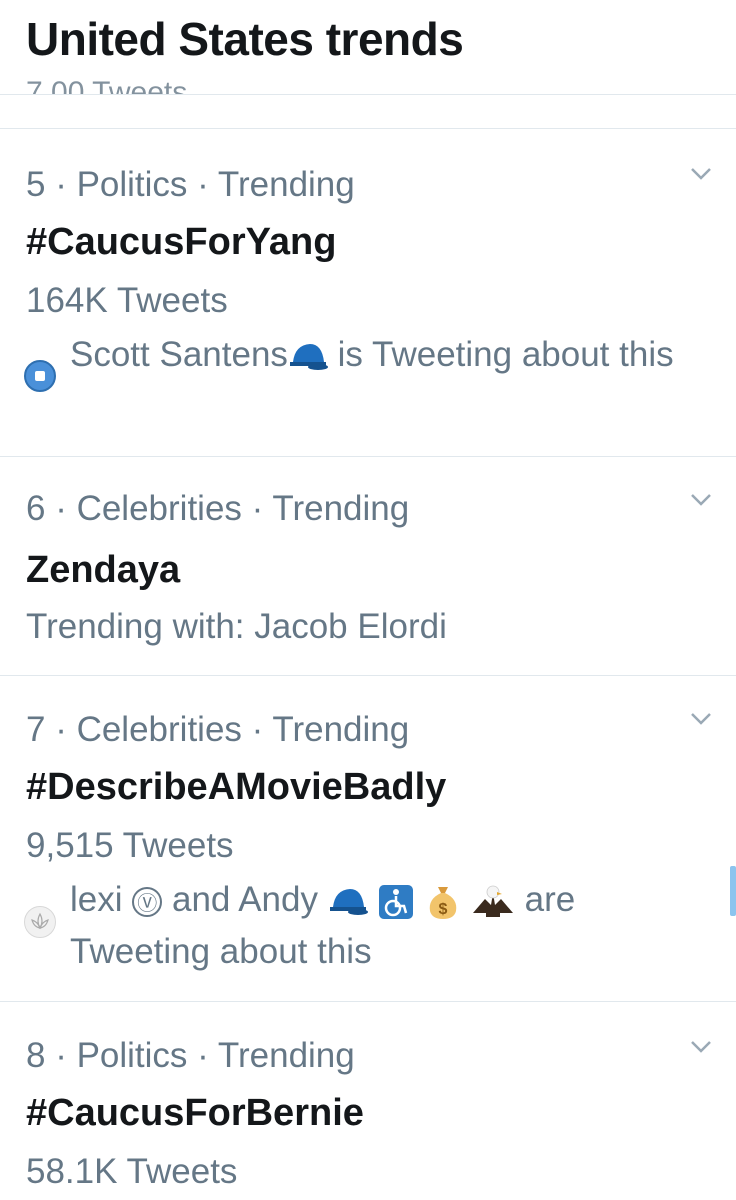  I want to click on eagle-emoji, so click(493, 902).